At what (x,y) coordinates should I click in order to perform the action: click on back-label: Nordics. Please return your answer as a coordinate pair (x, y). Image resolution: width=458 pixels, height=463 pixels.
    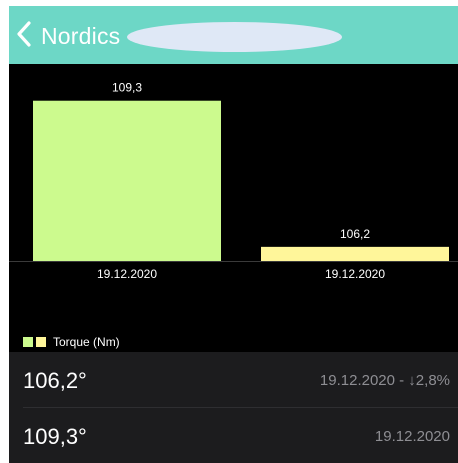
    Looking at the image, I should click on (81, 35).